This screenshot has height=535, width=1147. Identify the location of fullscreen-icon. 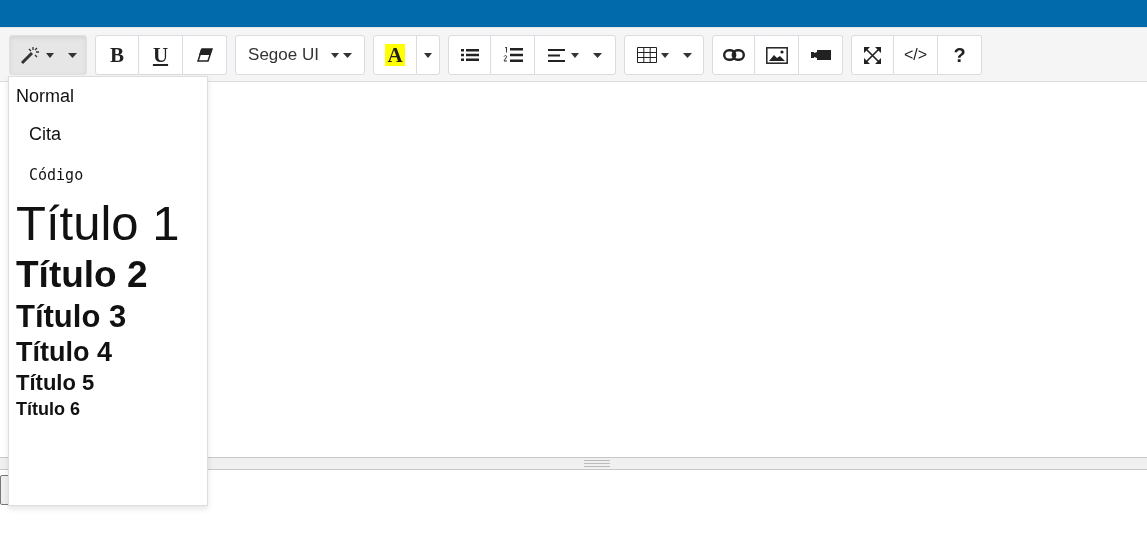
(872, 55).